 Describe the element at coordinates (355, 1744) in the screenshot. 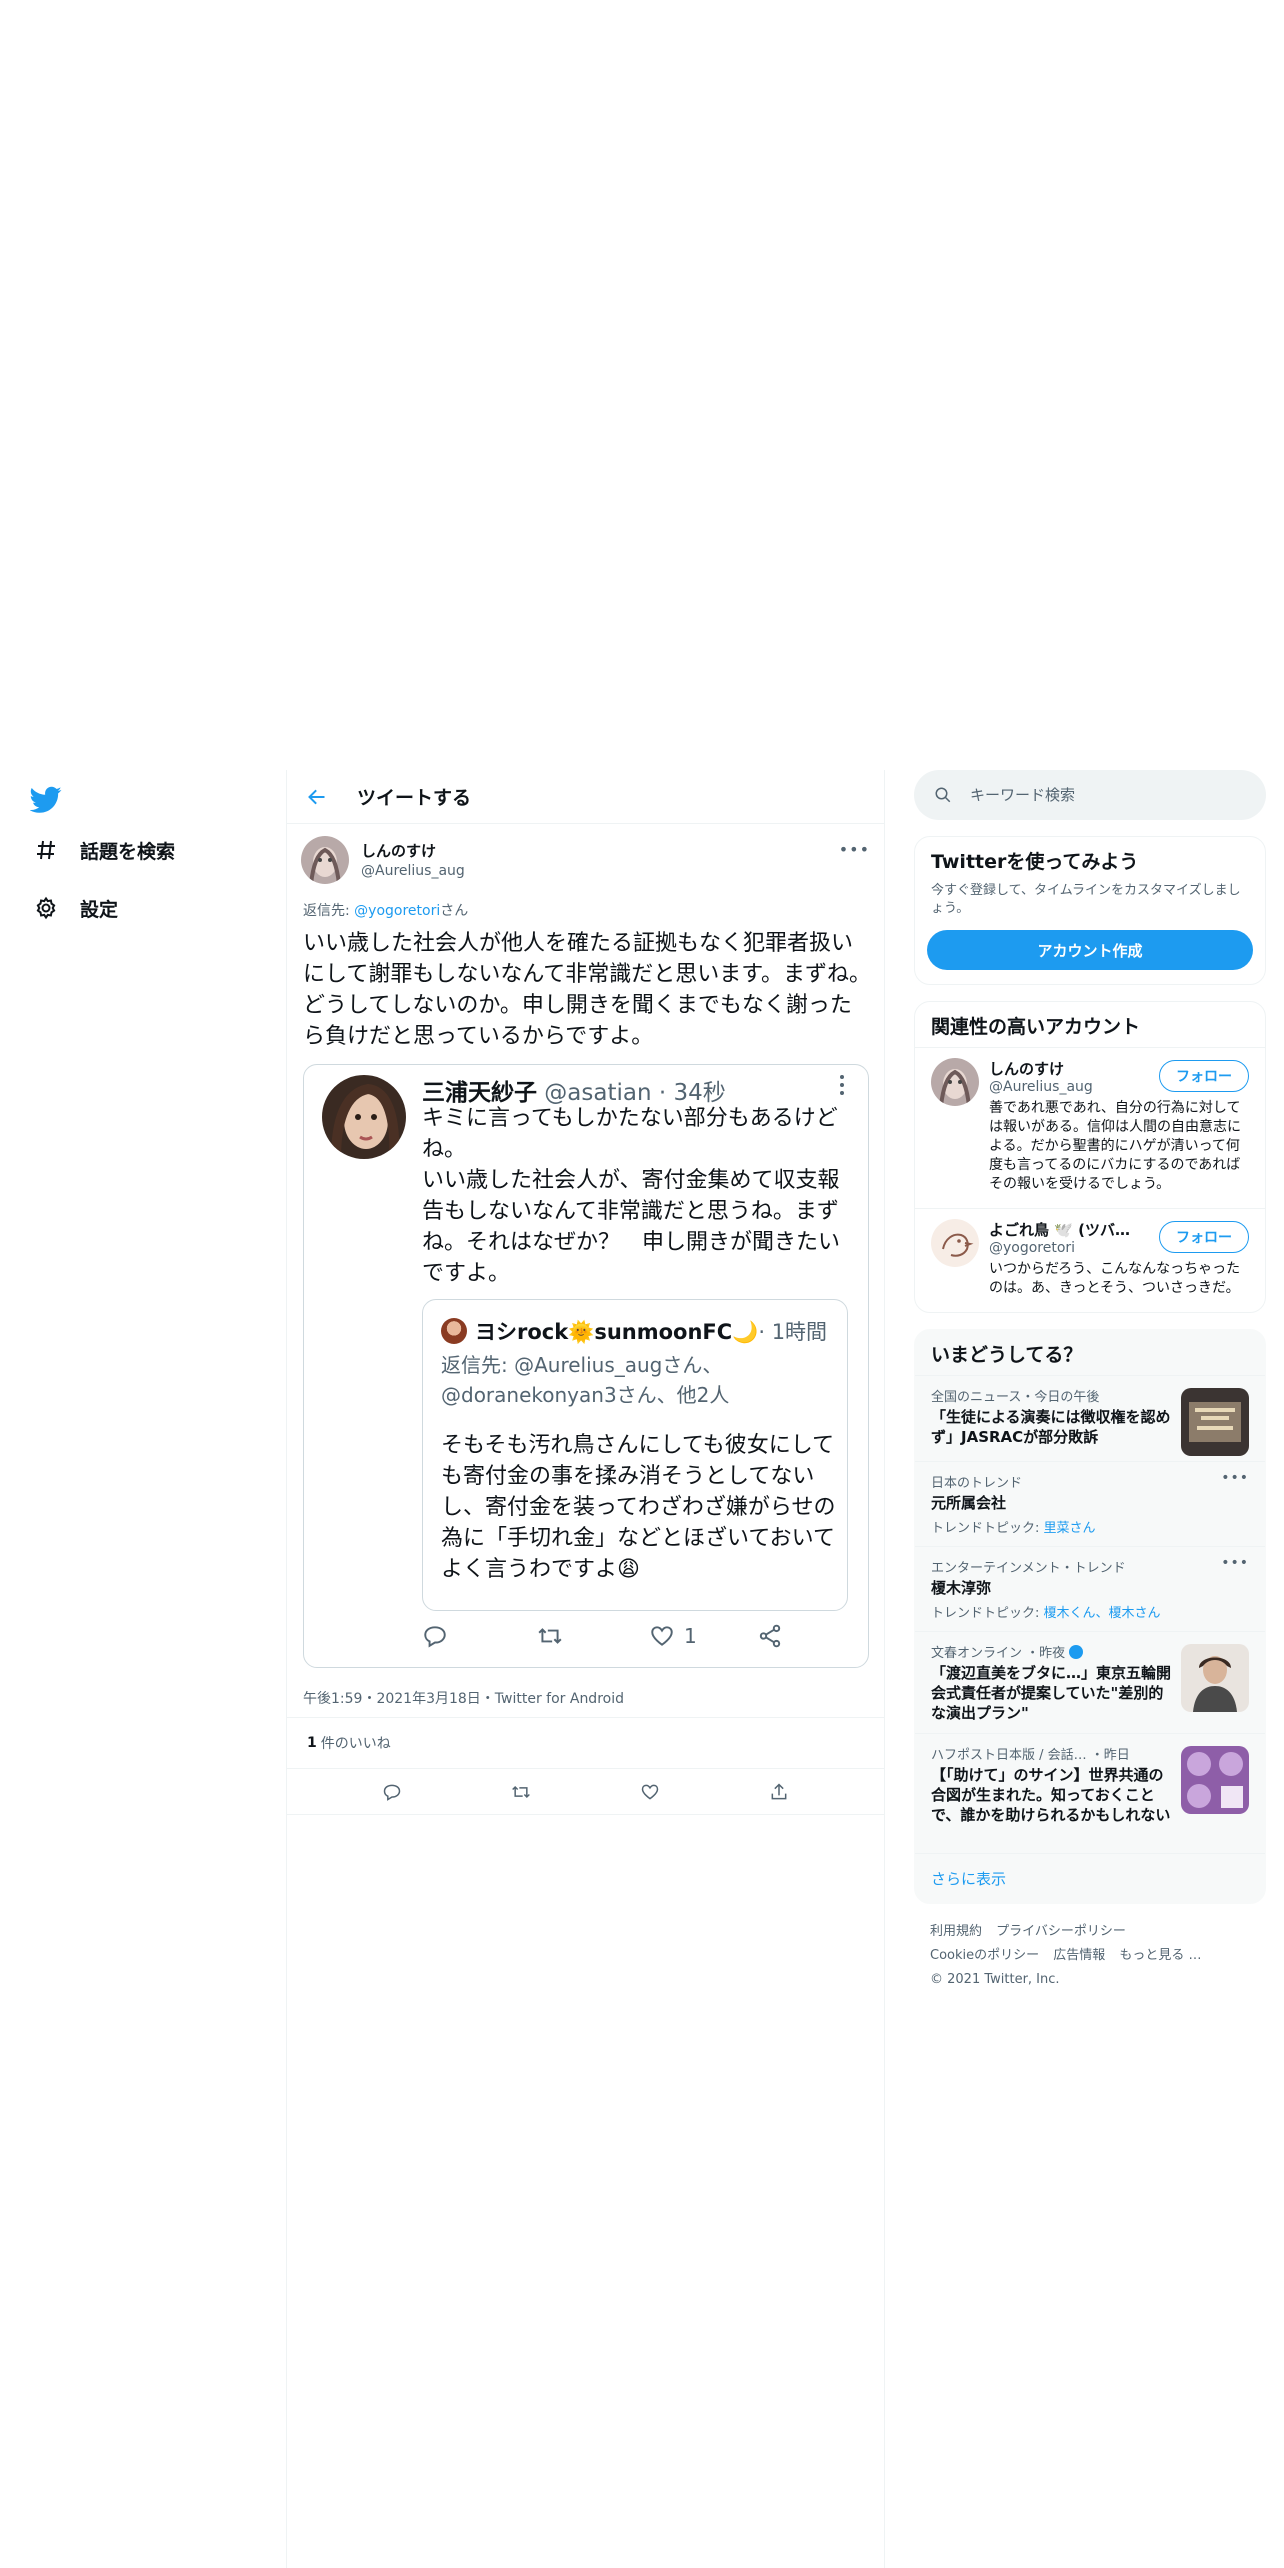

I see `likes-label: 件のいいね` at that location.